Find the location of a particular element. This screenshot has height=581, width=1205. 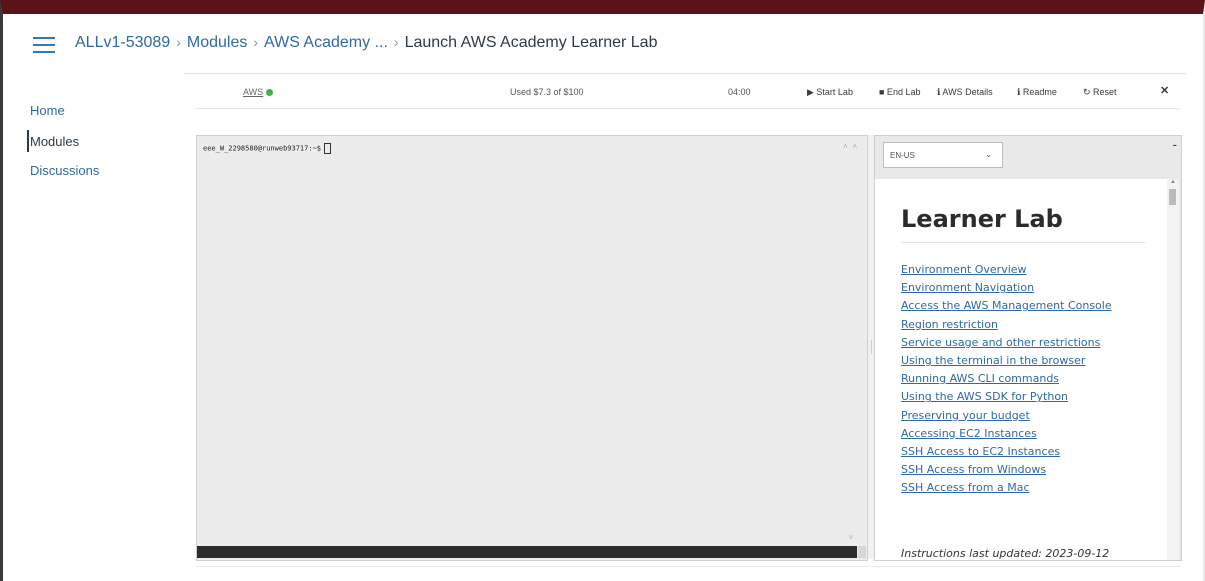

link-accessing-ec2: Accessing EC2 Instances is located at coordinates (1006, 434).